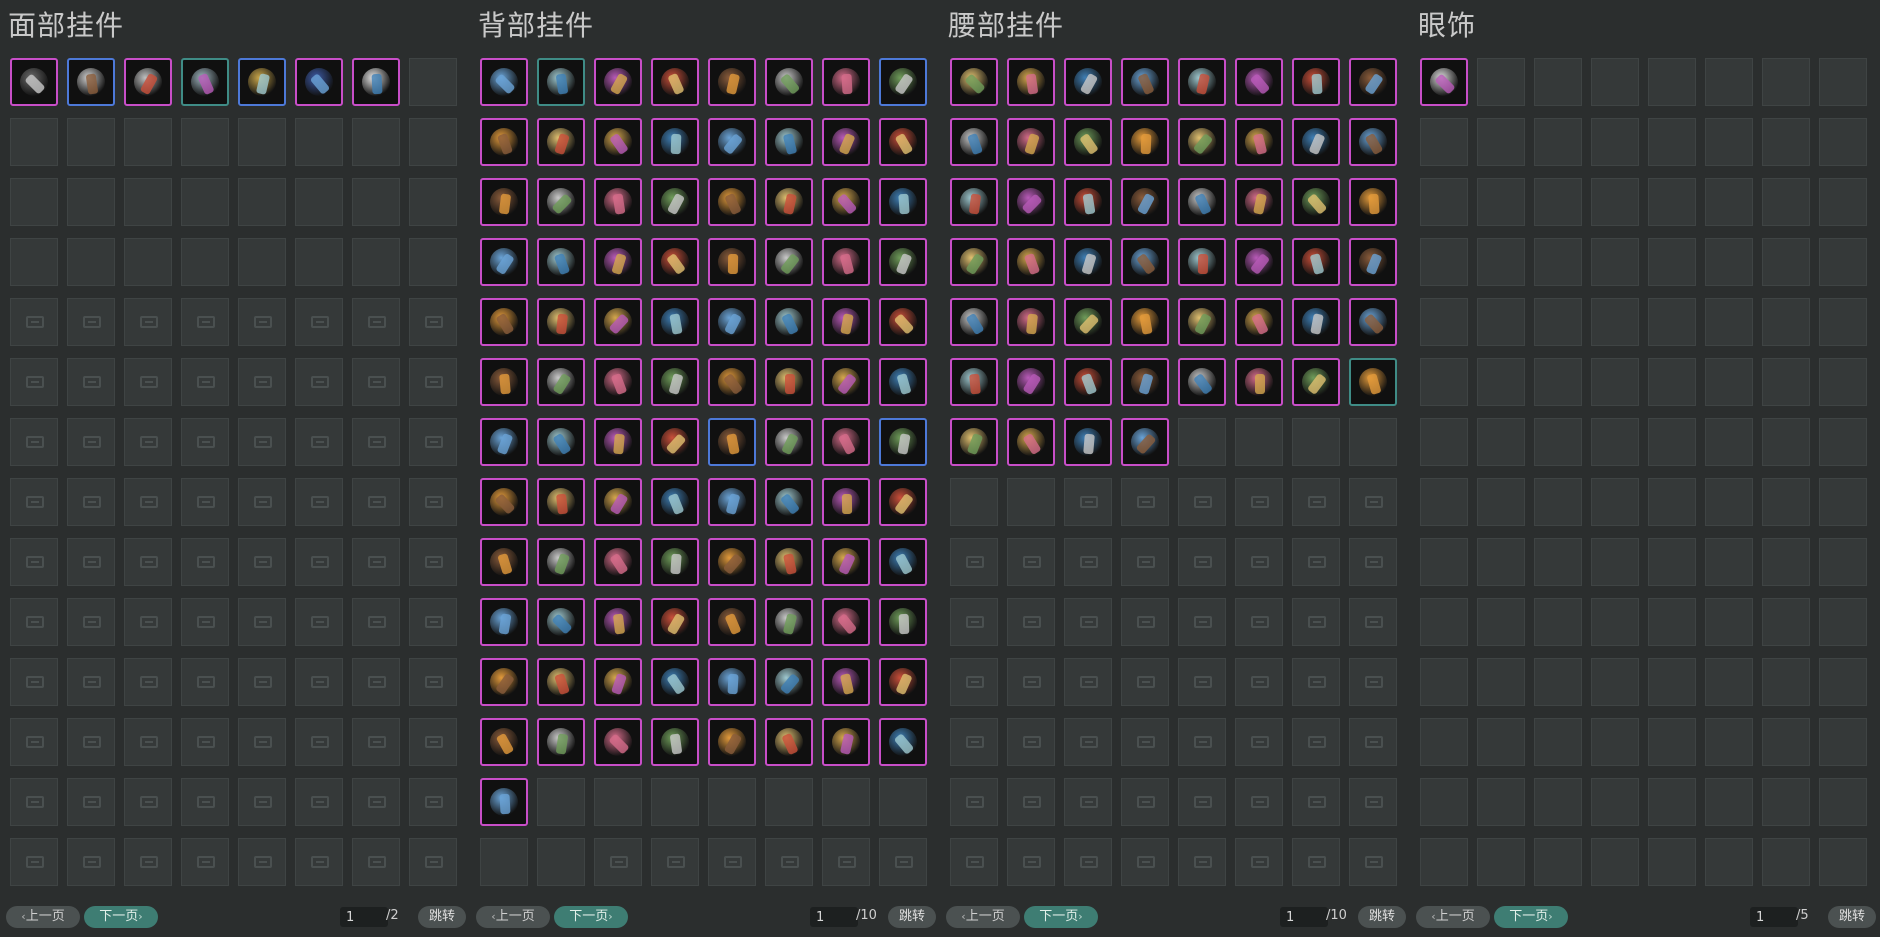 The image size is (1880, 937). I want to click on next-page-button: 下一页›, so click(1531, 917).